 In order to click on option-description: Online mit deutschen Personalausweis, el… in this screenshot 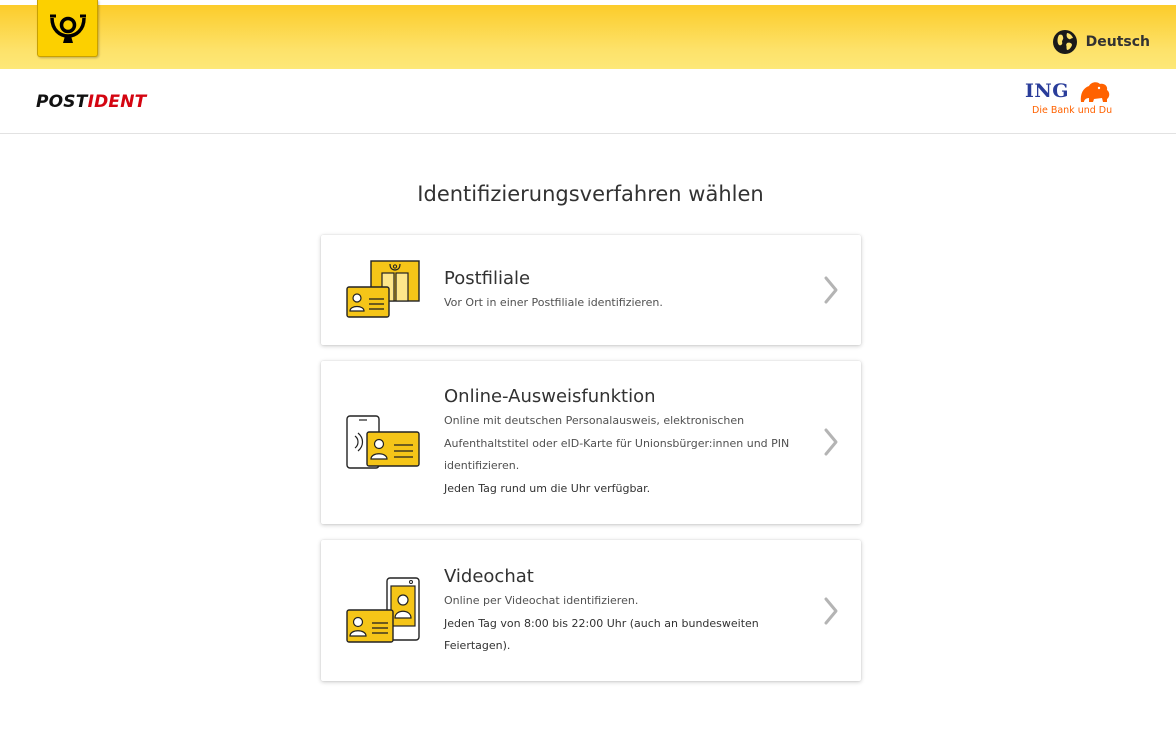, I will do `click(617, 443)`.